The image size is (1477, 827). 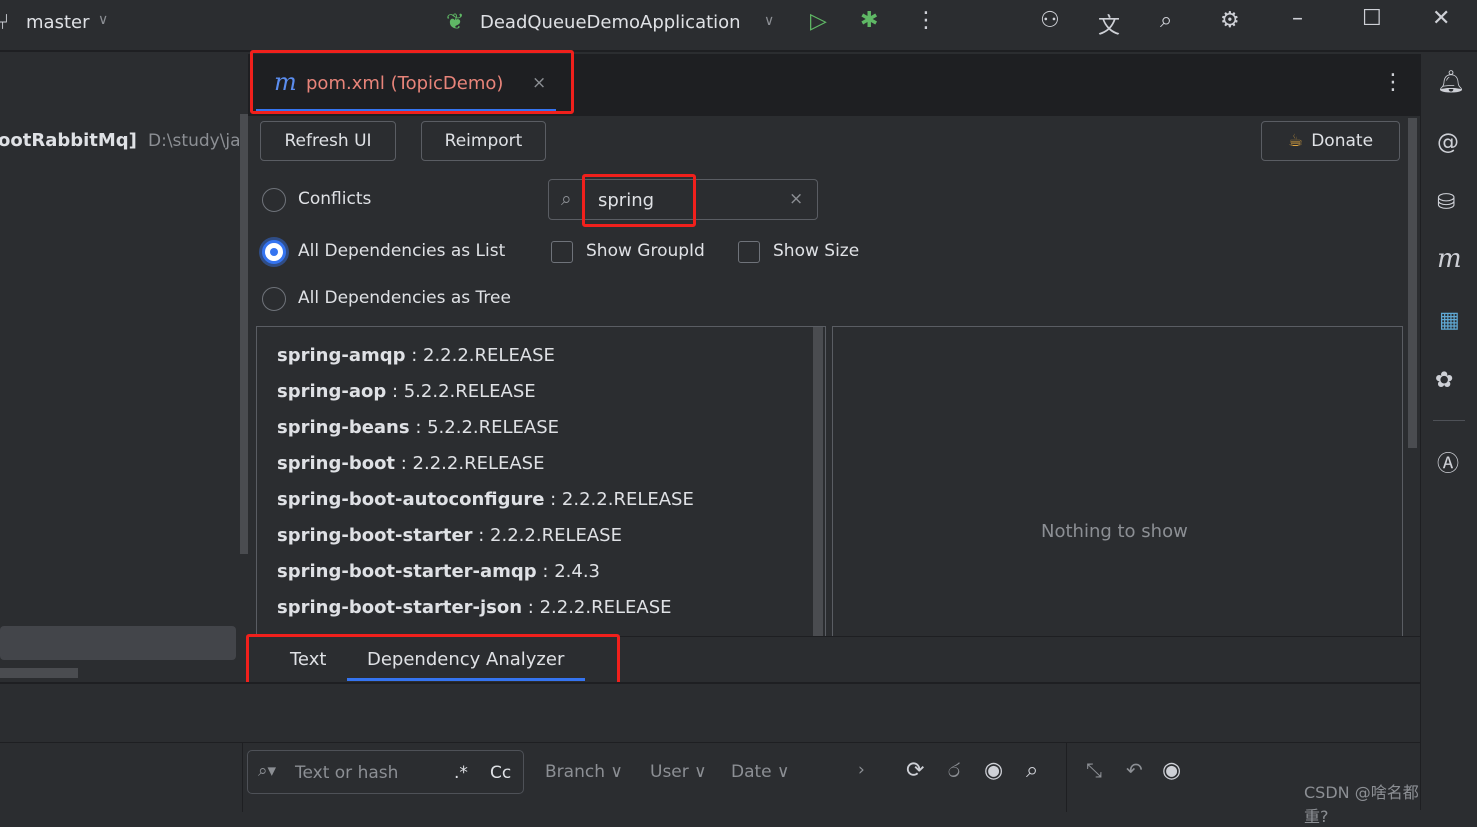 I want to click on dependency-name: spring-beans, so click(x=343, y=427).